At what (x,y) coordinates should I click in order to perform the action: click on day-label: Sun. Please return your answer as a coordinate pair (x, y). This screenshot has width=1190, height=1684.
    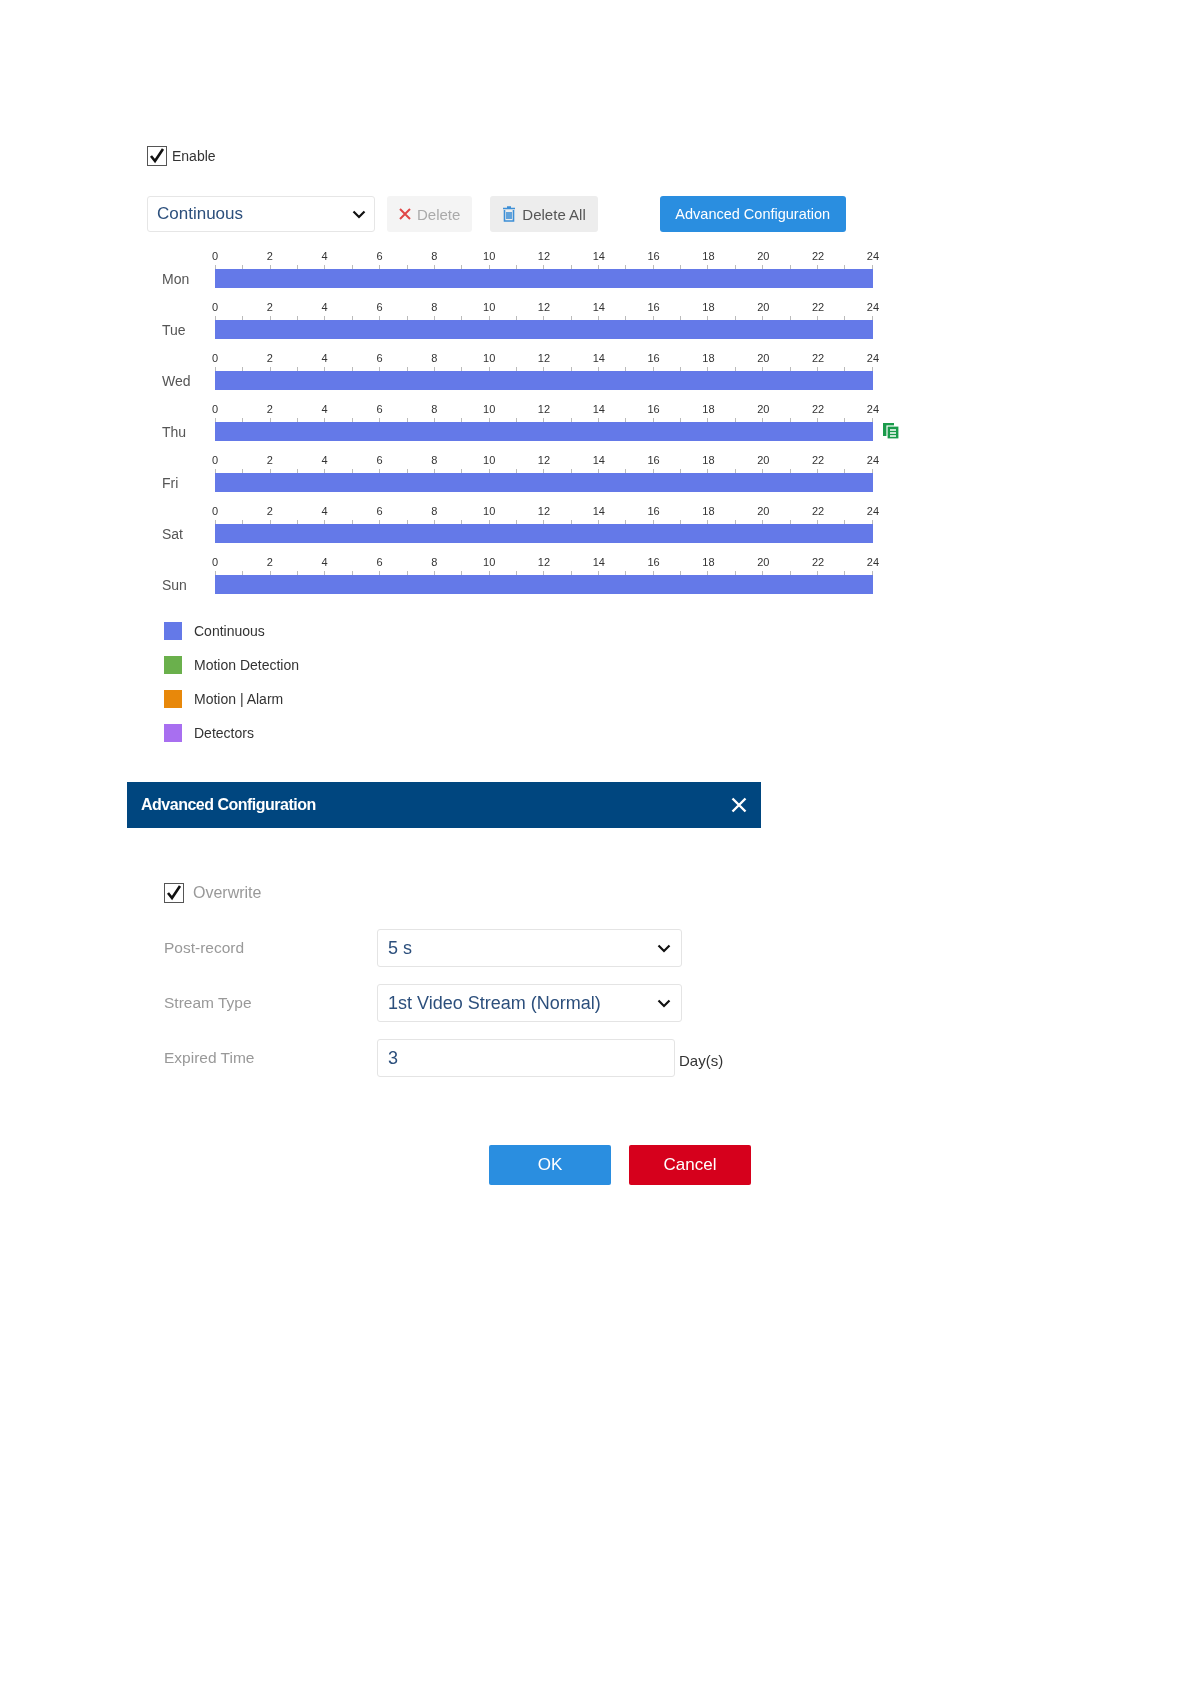
    Looking at the image, I should click on (174, 585).